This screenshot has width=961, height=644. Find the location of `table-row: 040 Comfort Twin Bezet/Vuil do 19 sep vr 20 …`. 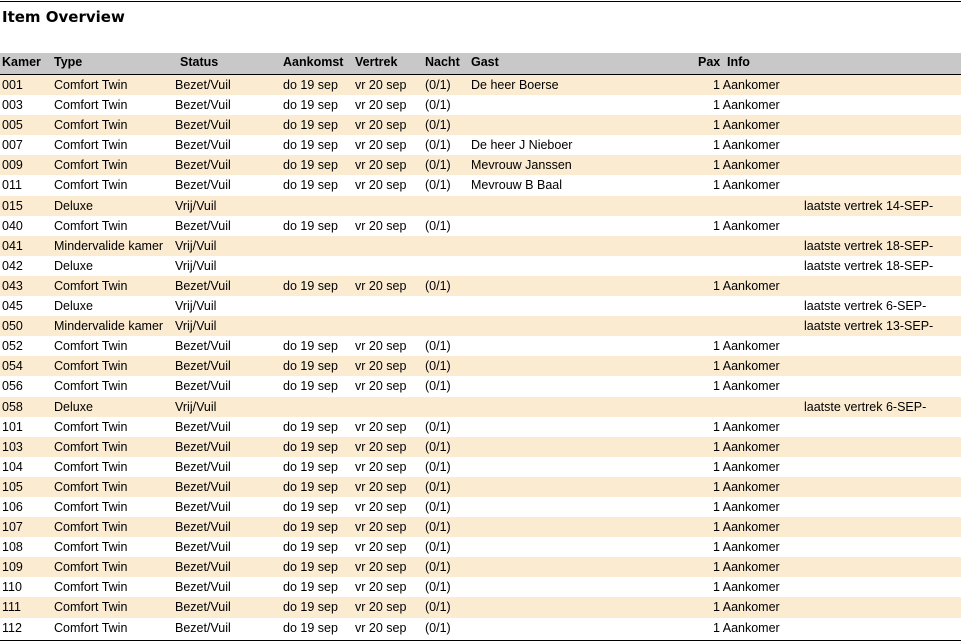

table-row: 040 Comfort Twin Bezet/Vuil do 19 sep vr 20 … is located at coordinates (480, 226).